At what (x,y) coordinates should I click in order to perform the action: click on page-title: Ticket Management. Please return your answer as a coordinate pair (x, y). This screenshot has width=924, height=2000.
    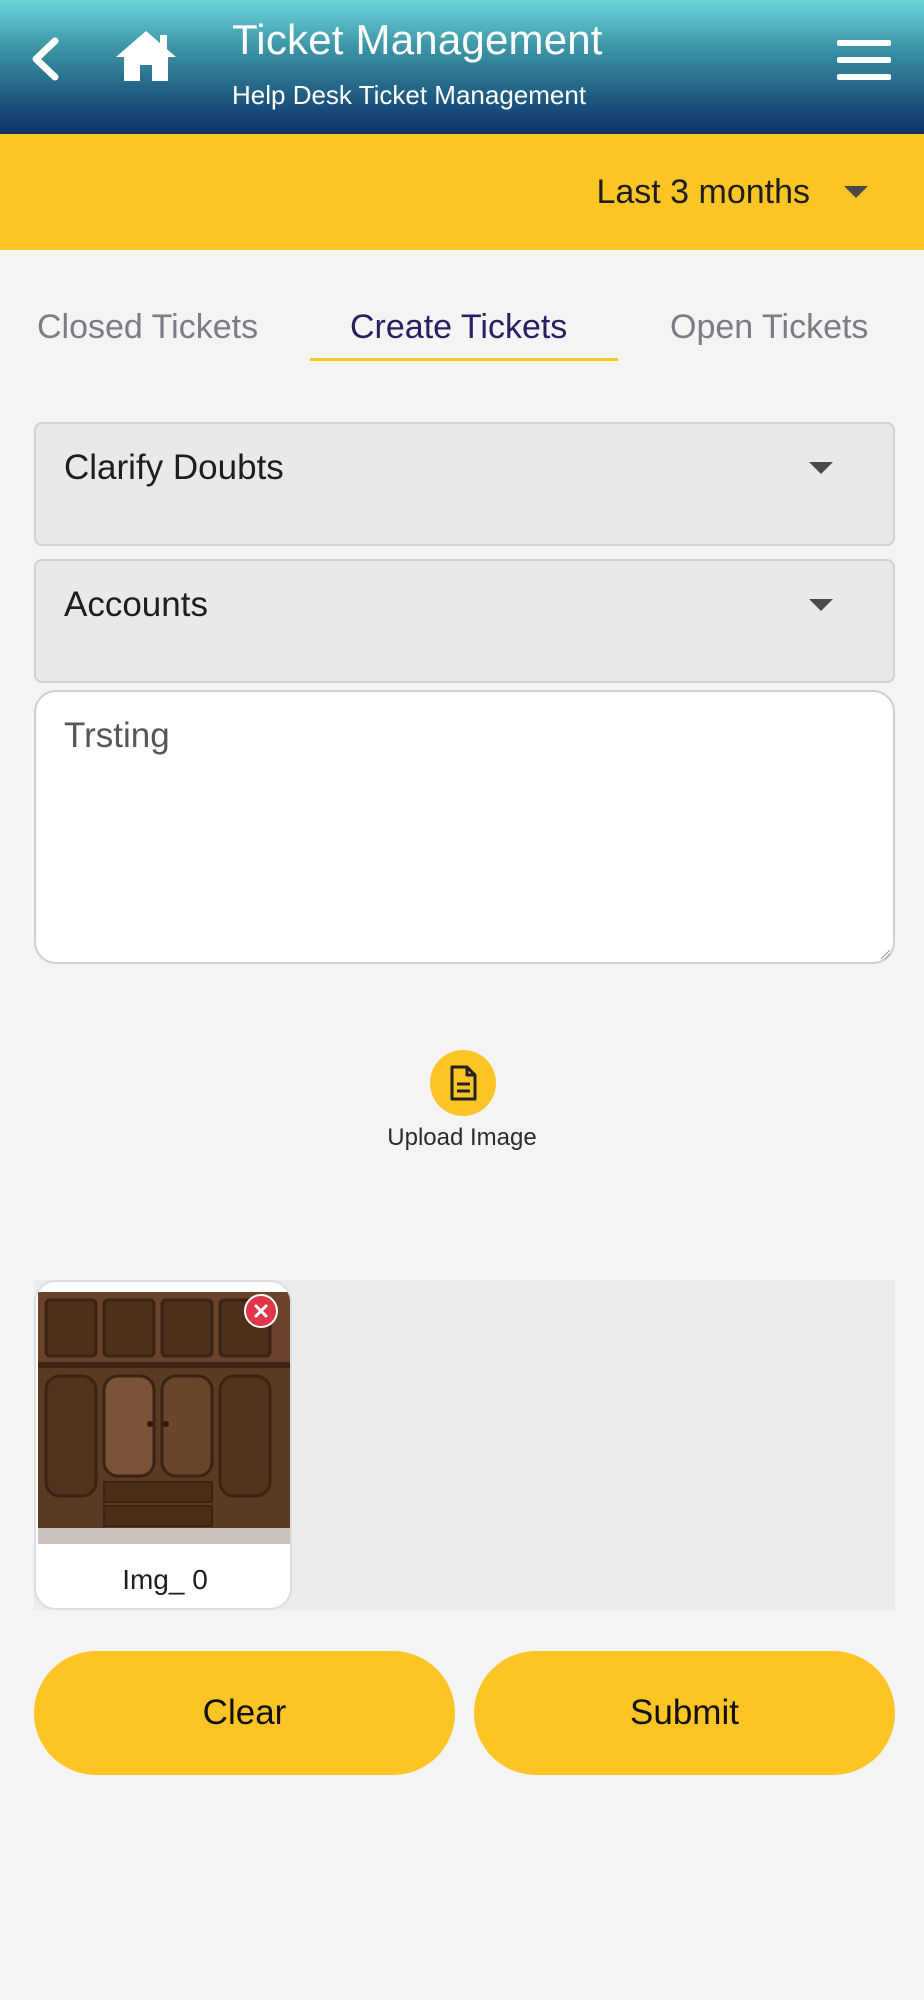
    Looking at the image, I should click on (417, 39).